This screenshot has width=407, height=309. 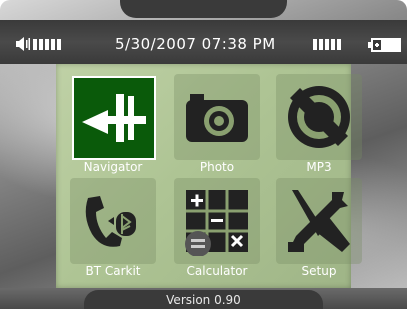 What do you see at coordinates (319, 117) in the screenshot?
I see `cd-music-icon` at bounding box center [319, 117].